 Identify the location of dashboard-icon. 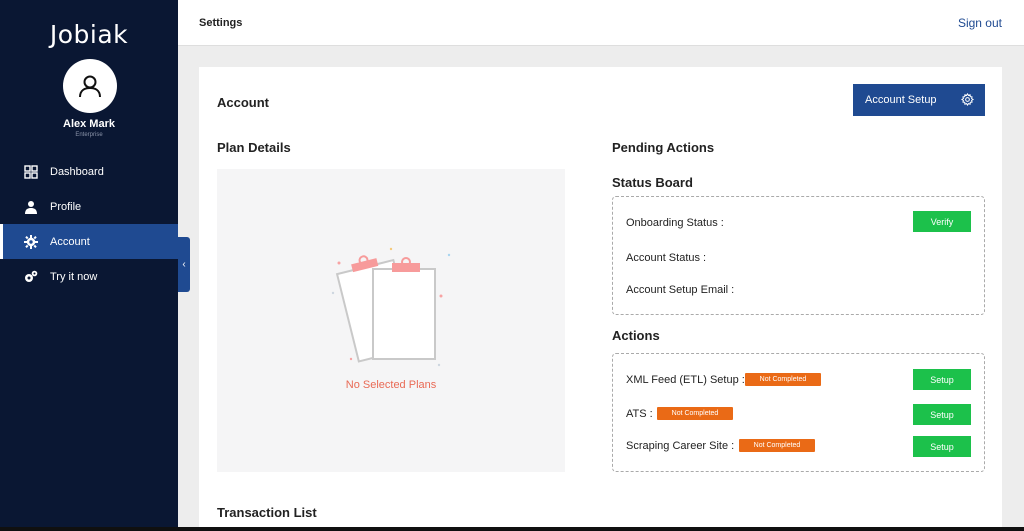
(31, 171).